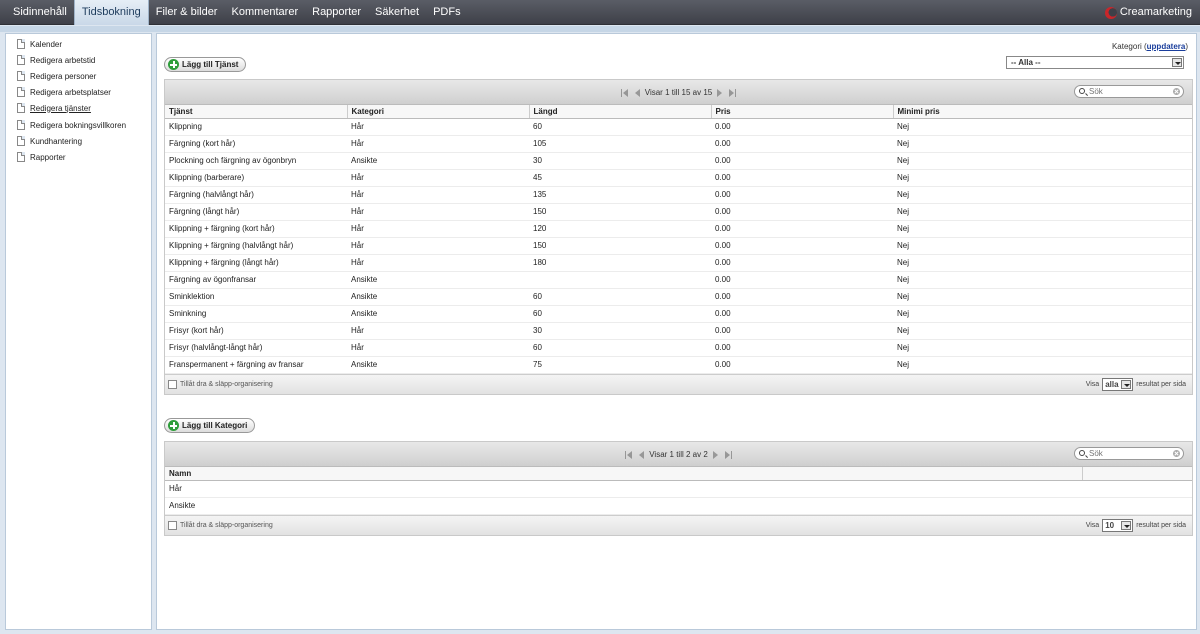 This screenshot has width=1200, height=634. Describe the element at coordinates (1155, 12) in the screenshot. I see `brand-name: Creamarketing` at that location.